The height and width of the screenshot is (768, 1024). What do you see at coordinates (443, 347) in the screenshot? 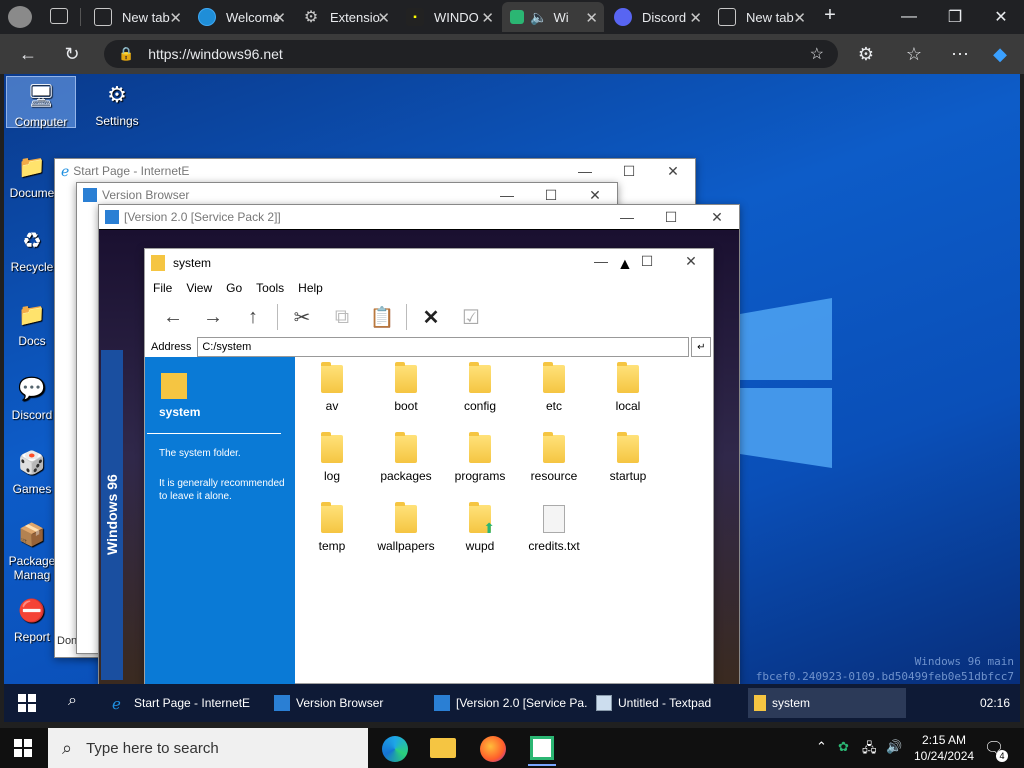
I see `address-input: C:/system` at bounding box center [443, 347].